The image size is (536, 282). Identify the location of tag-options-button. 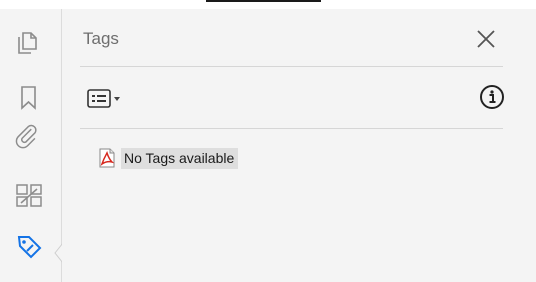
(109, 99).